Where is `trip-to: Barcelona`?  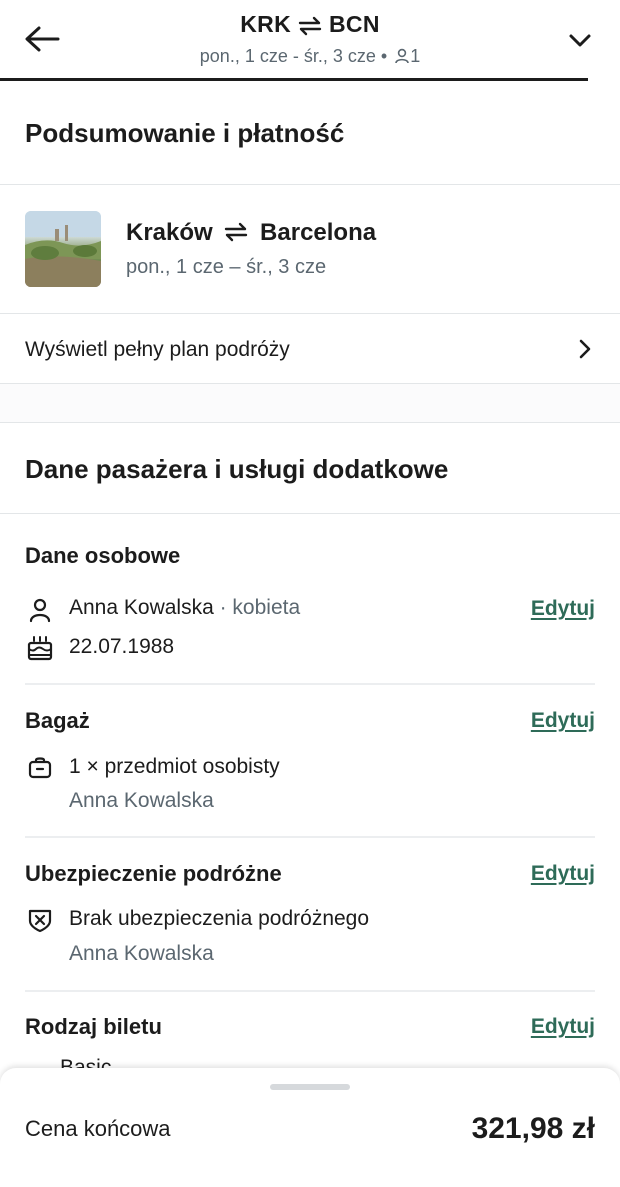
trip-to: Barcelona is located at coordinates (318, 232).